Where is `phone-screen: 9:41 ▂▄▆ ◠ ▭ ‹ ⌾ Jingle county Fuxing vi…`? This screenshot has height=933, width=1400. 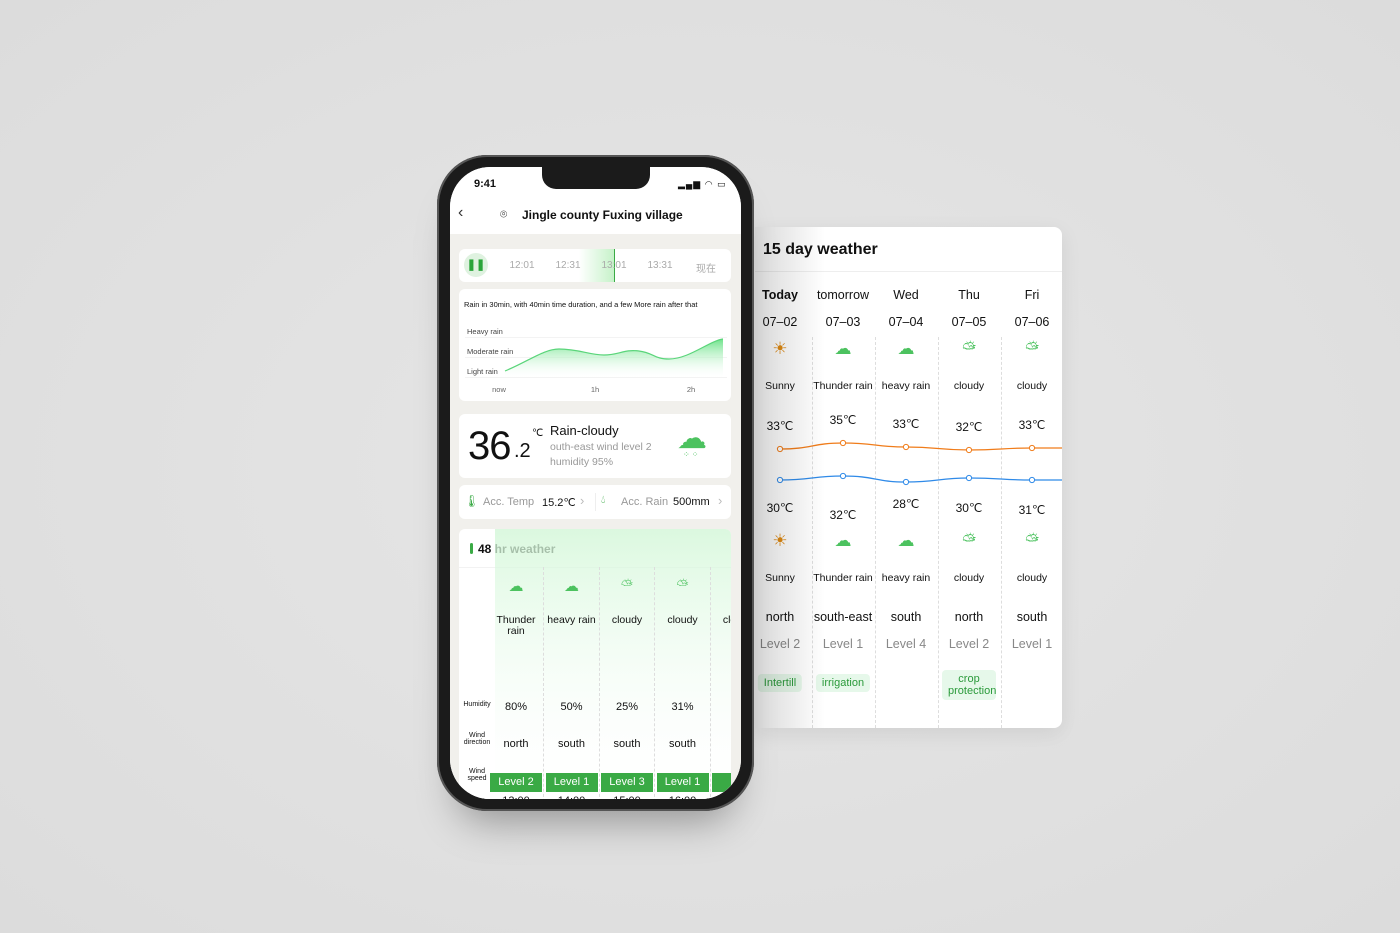 phone-screen: 9:41 ▂▄▆ ◠ ▭ ‹ ⌾ Jingle county Fuxing vi… is located at coordinates (595, 483).